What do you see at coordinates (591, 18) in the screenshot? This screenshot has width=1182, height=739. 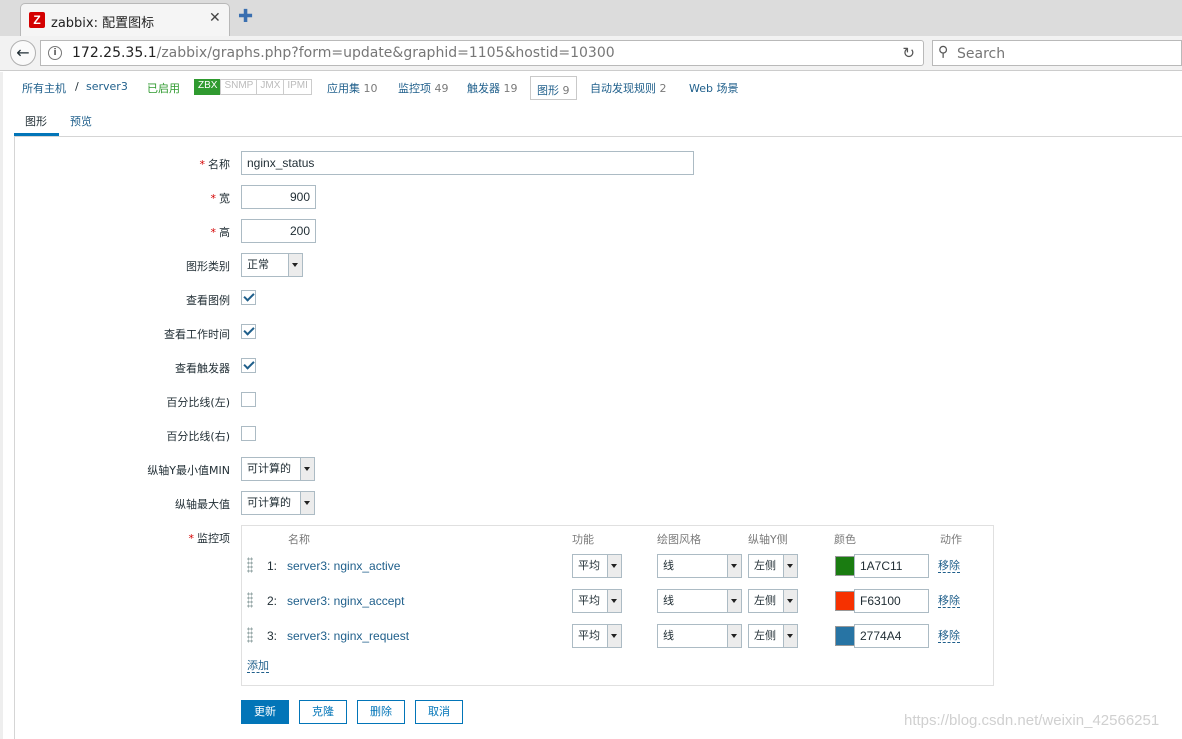 I see `browser-tab-bar: Z zabbix: 配置图标 ✕ ✚` at bounding box center [591, 18].